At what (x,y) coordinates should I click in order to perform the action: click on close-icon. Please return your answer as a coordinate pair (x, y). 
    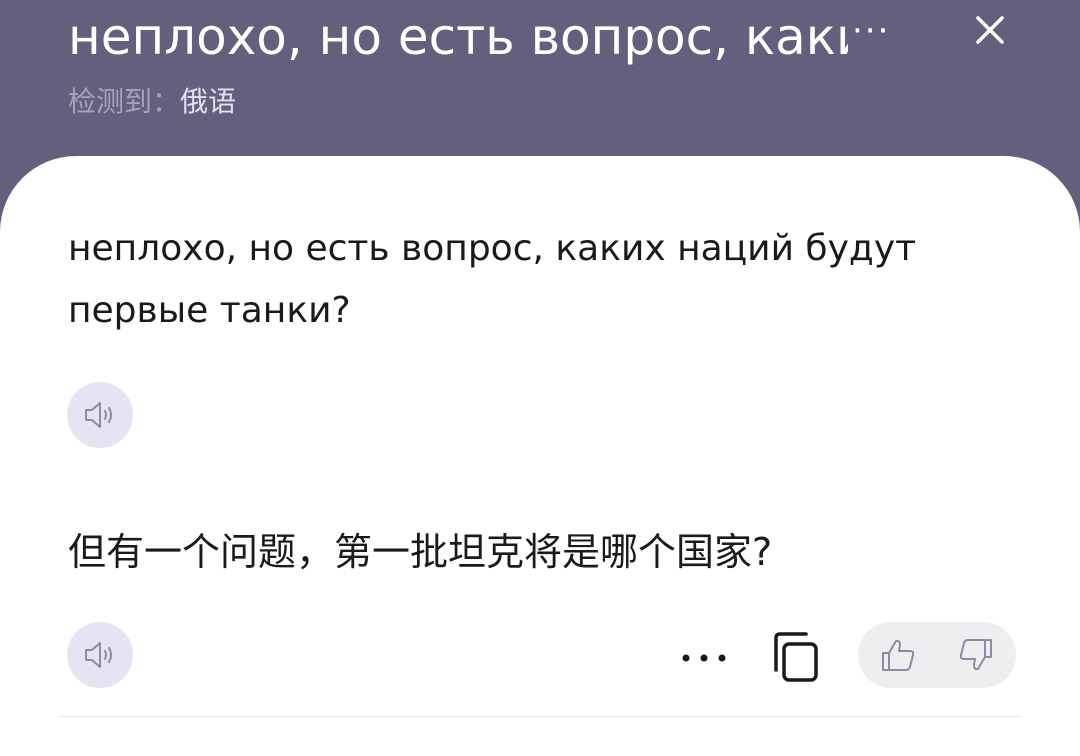
    Looking at the image, I should click on (990, 30).